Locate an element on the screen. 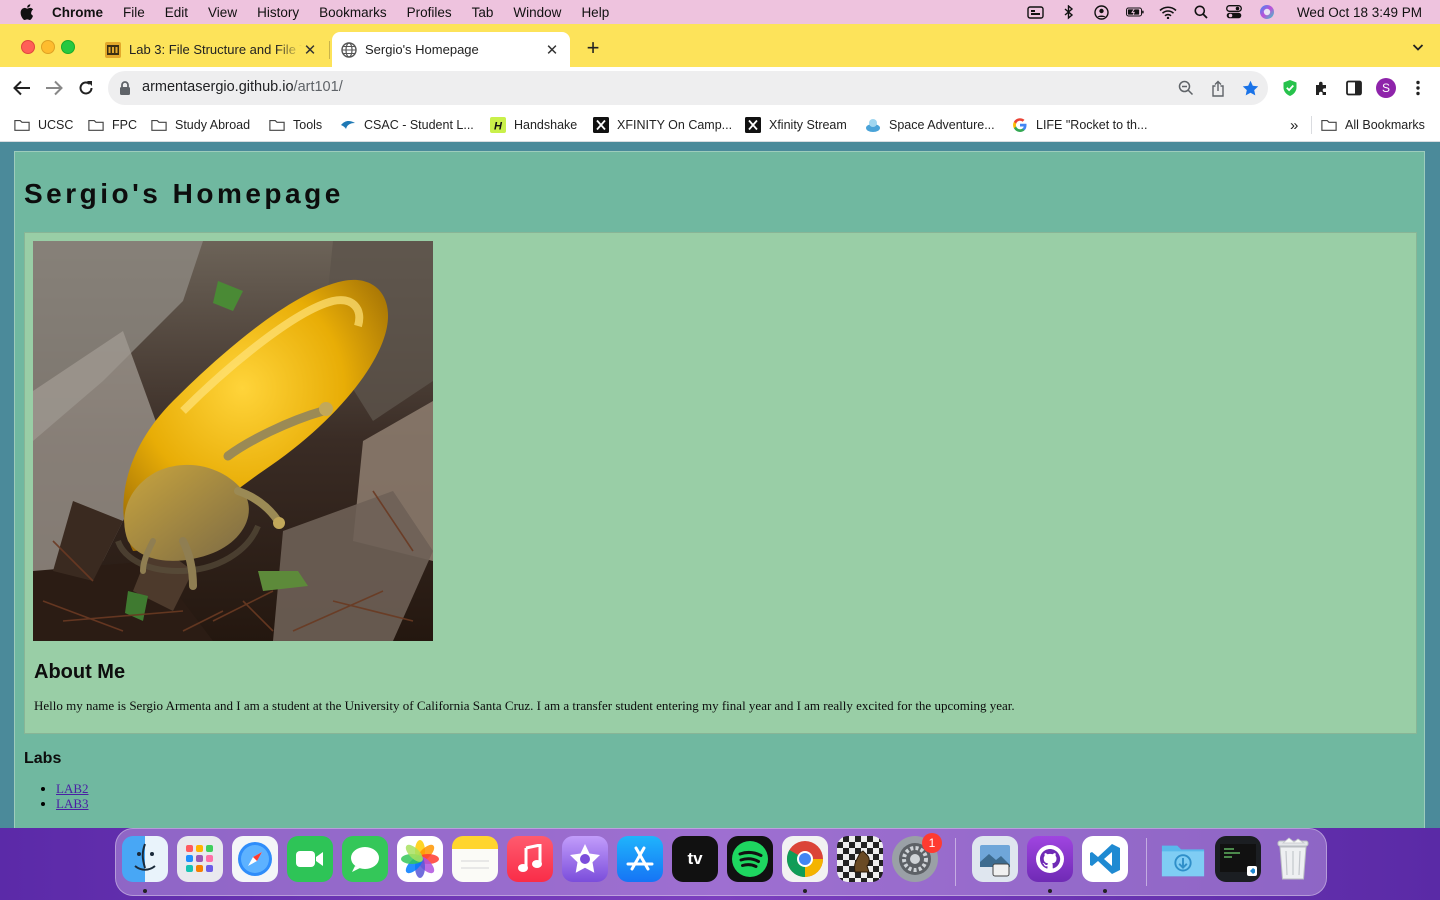 Image resolution: width=1440 pixels, height=900 pixels. menu-bar-clock: Wed Oct 18 3:49 PM is located at coordinates (1359, 12).